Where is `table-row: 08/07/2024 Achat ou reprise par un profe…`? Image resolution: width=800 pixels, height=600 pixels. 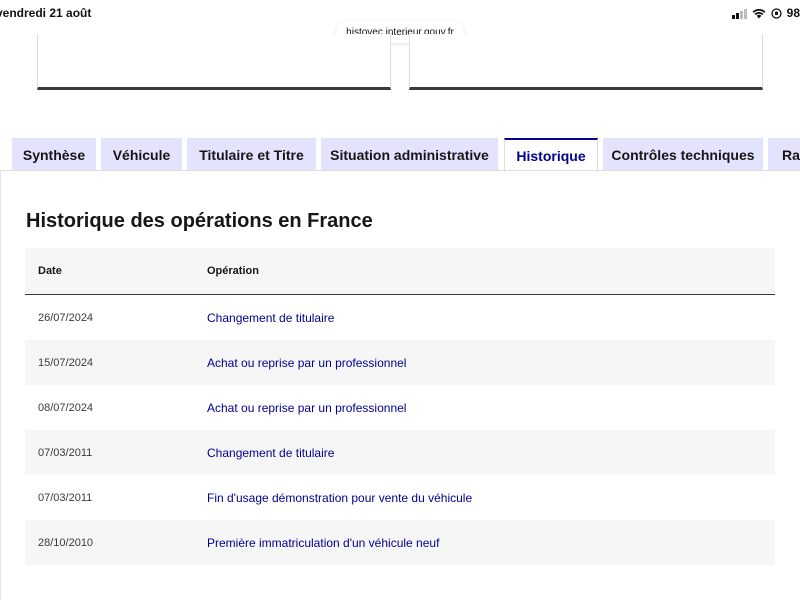
table-row: 08/07/2024 Achat ou reprise par un profe… is located at coordinates (400, 407).